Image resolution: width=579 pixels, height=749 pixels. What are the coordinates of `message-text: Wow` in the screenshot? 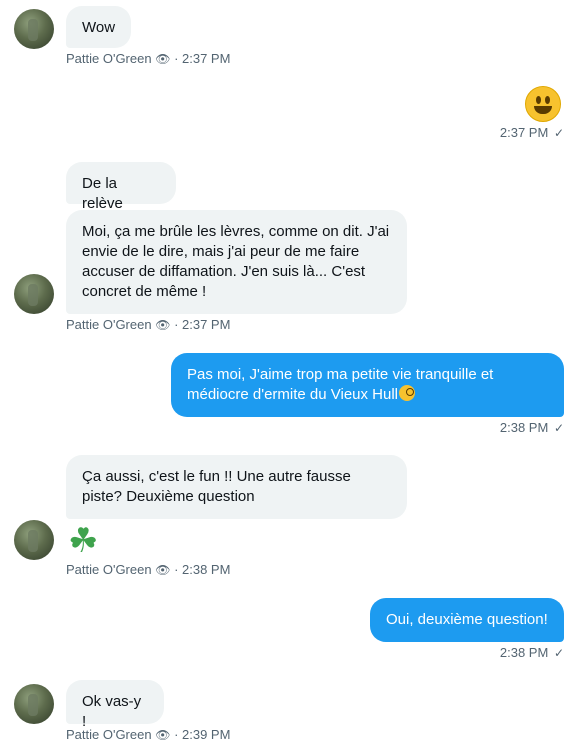 It's located at (99, 27).